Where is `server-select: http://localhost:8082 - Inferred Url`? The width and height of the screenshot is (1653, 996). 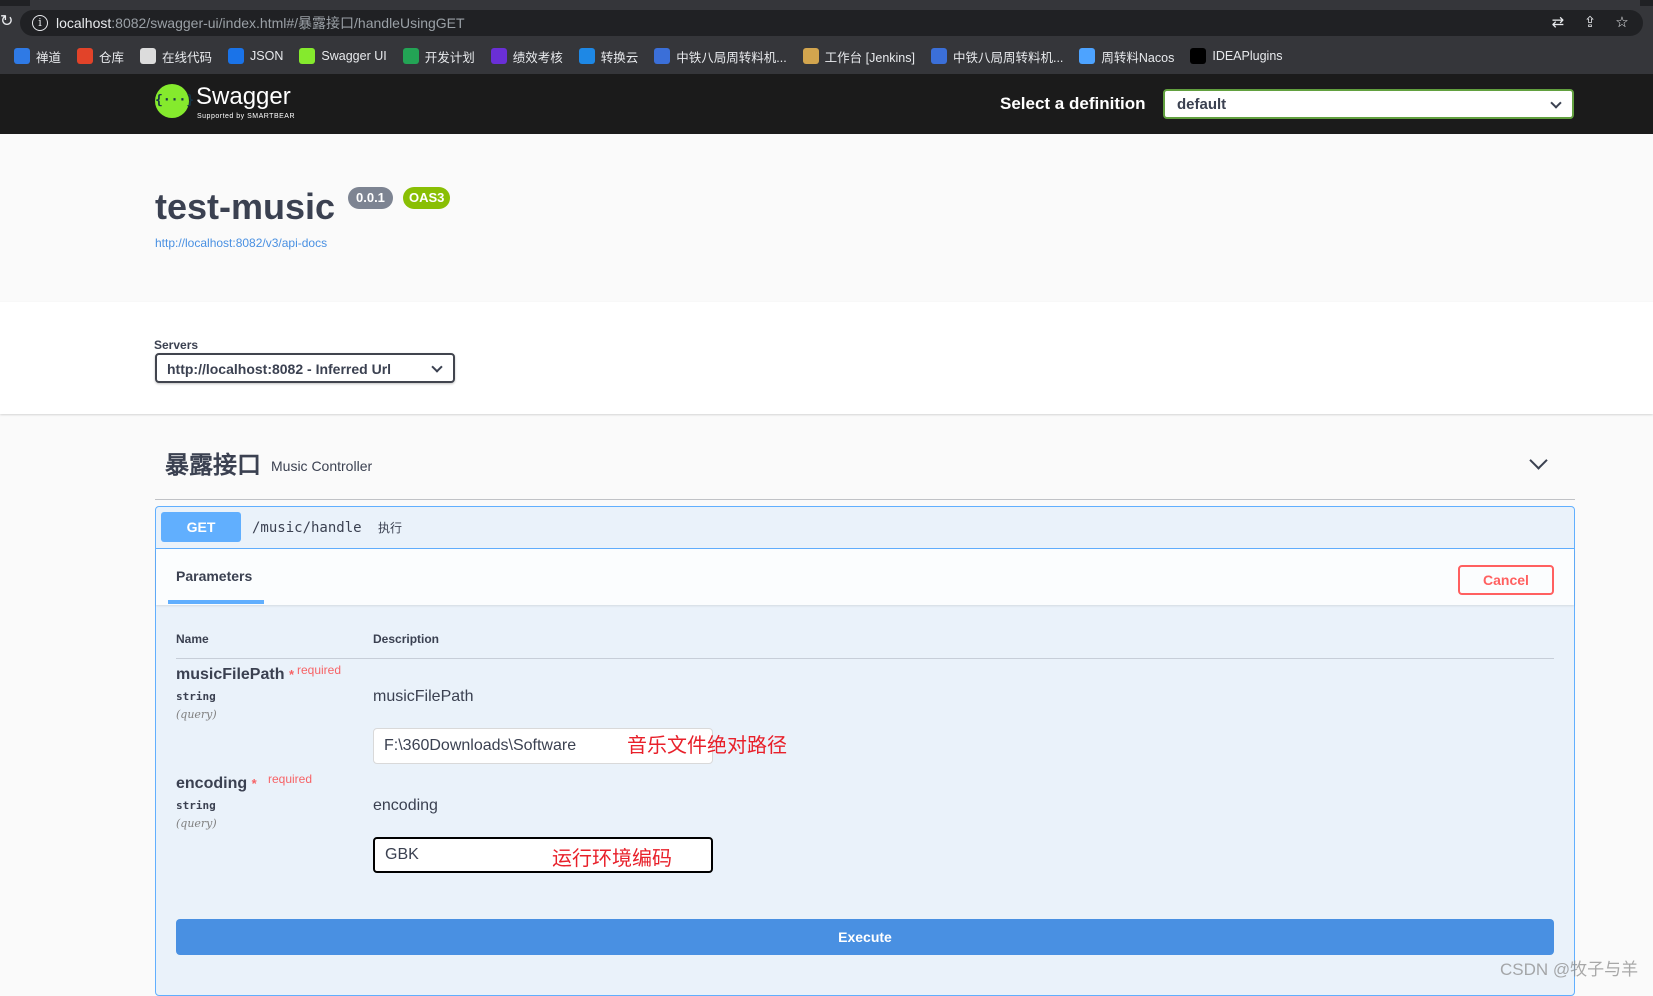 server-select: http://localhost:8082 - Inferred Url is located at coordinates (305, 368).